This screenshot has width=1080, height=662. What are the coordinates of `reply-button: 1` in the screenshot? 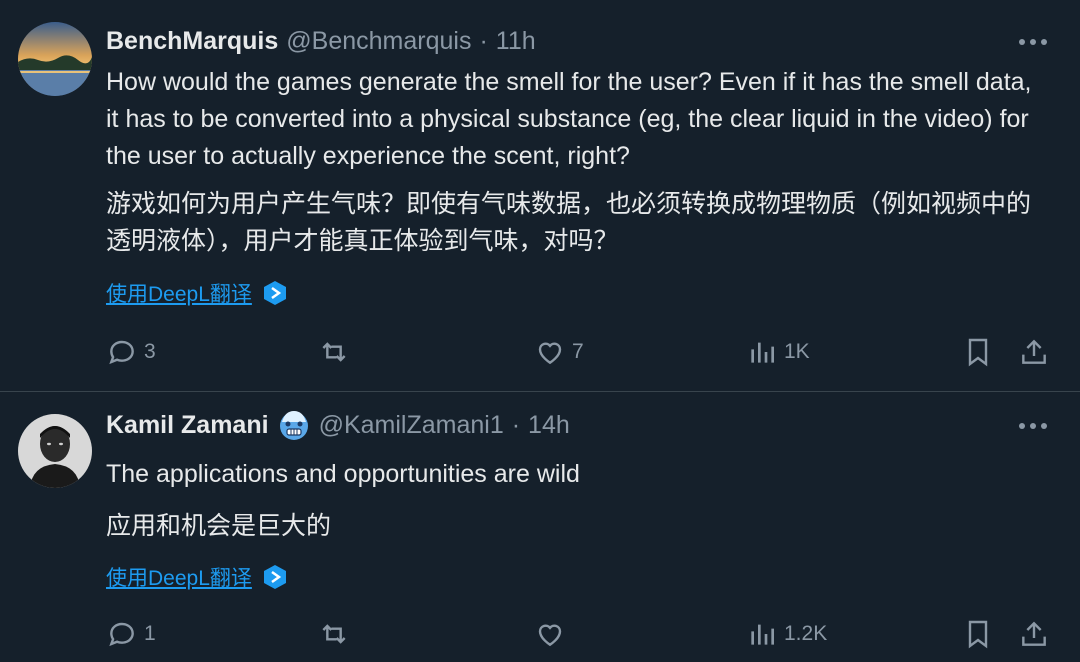 It's located at (131, 634).